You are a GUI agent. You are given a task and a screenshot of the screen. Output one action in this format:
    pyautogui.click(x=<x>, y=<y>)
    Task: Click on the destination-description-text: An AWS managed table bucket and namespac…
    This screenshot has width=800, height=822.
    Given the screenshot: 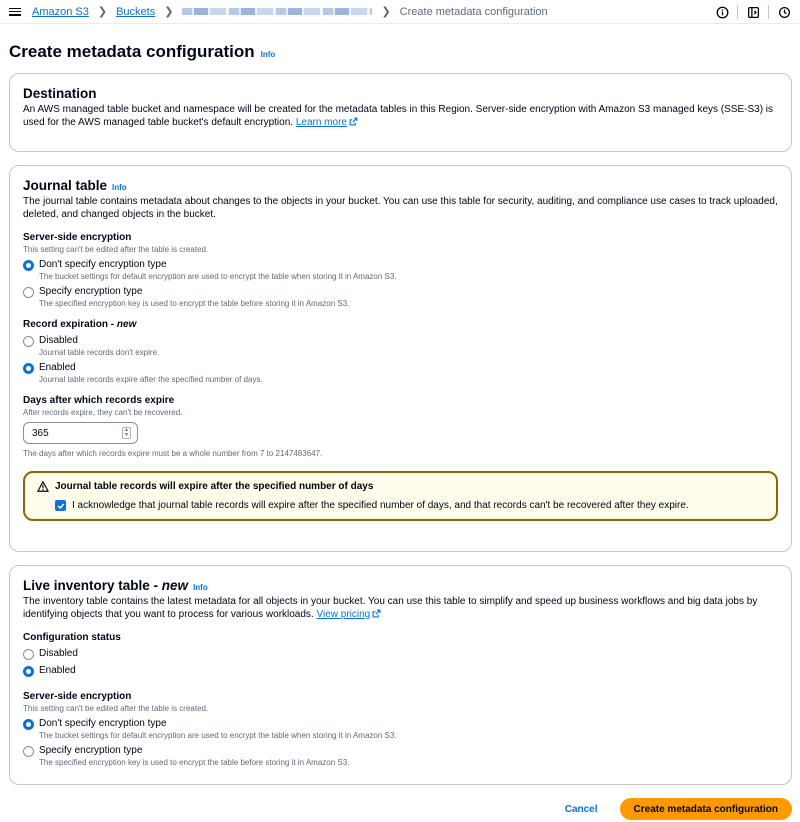 What is the action you would take?
    pyautogui.click(x=398, y=116)
    